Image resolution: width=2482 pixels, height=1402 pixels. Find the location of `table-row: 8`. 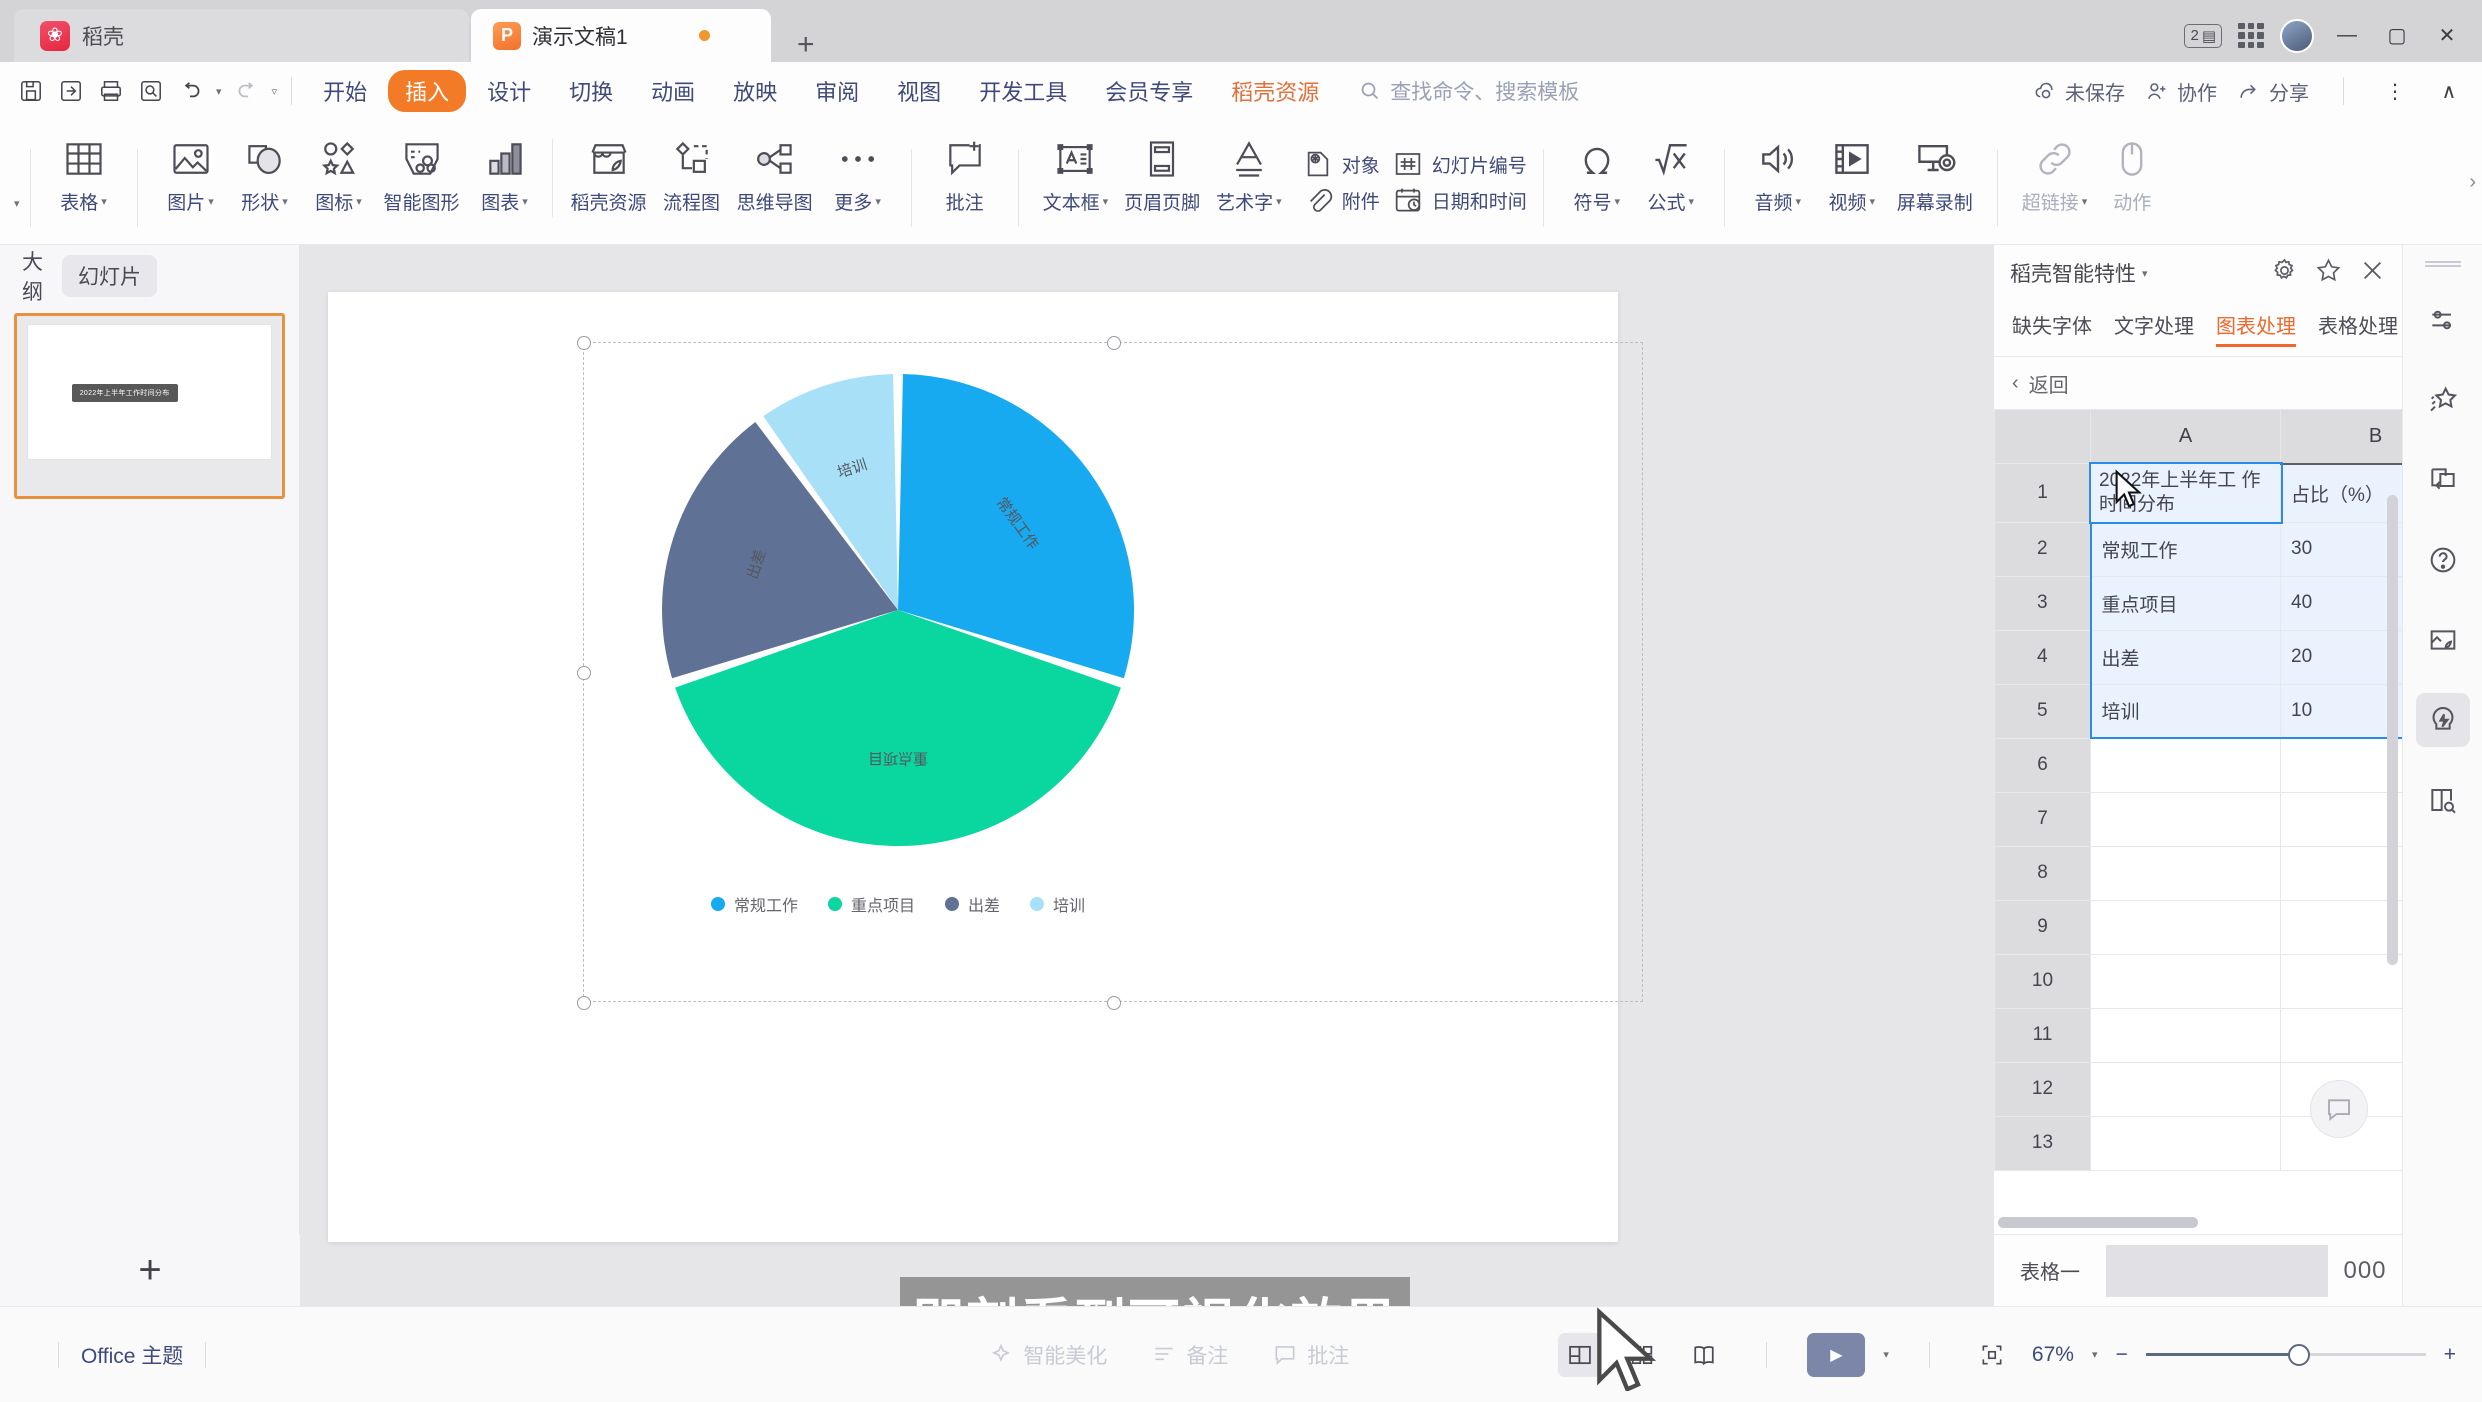

table-row: 8 is located at coordinates (2198, 873).